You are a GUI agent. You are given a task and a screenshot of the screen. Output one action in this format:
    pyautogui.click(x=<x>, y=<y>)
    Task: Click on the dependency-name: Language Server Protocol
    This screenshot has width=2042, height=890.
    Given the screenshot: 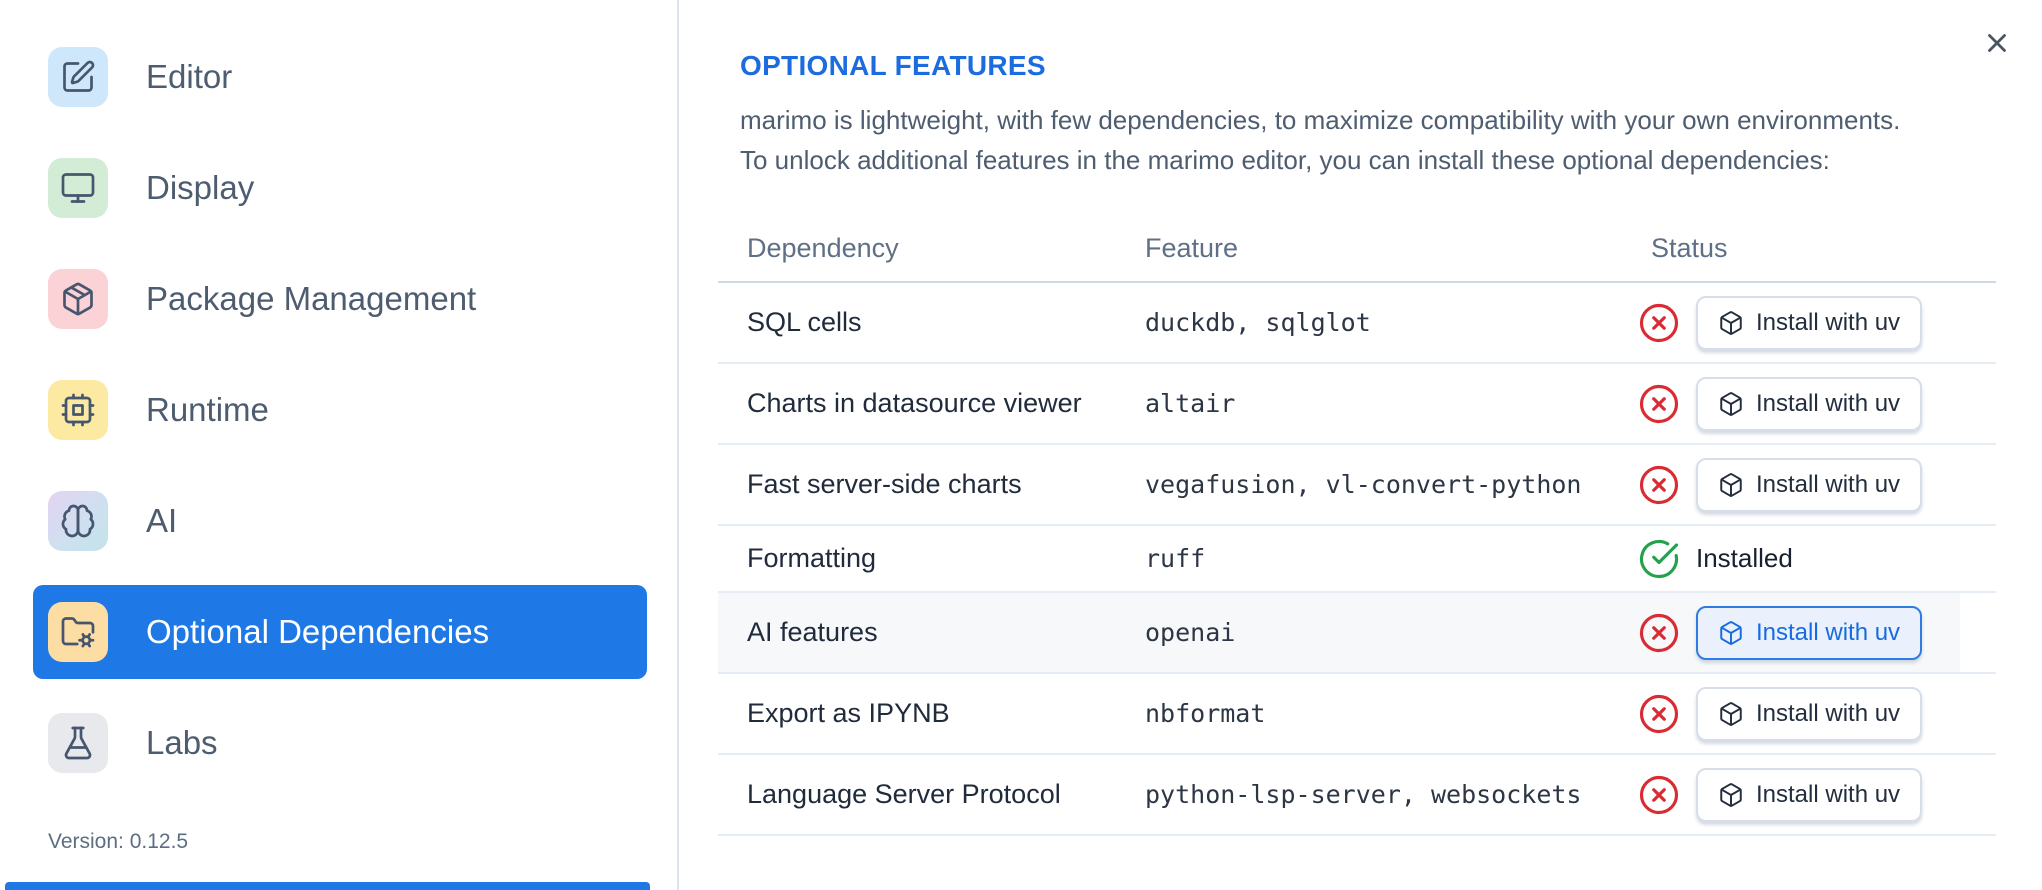 What is the action you would take?
    pyautogui.click(x=904, y=794)
    